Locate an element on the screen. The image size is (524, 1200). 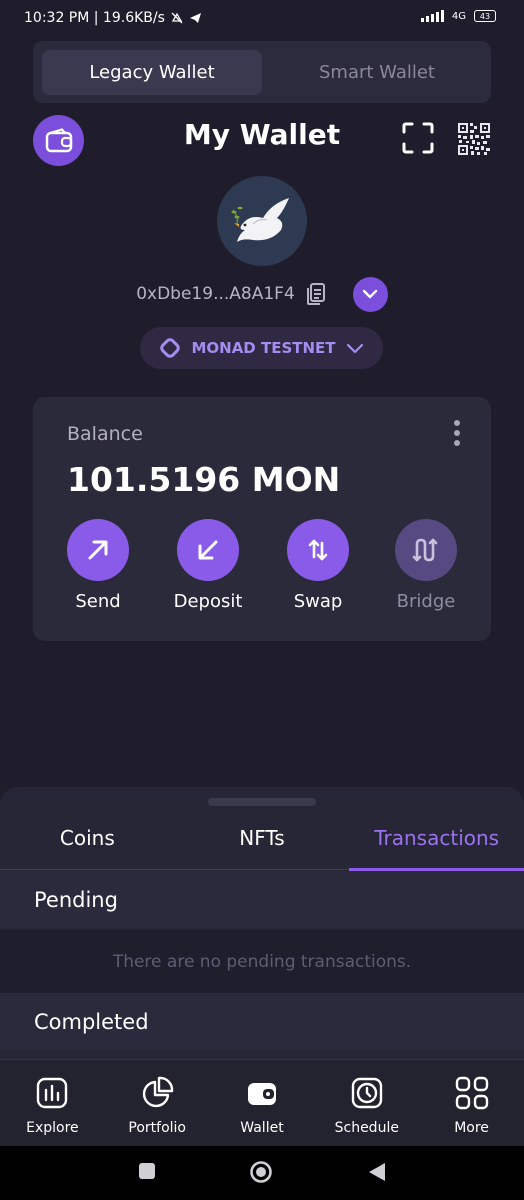
bridge-circle is located at coordinates (426, 550).